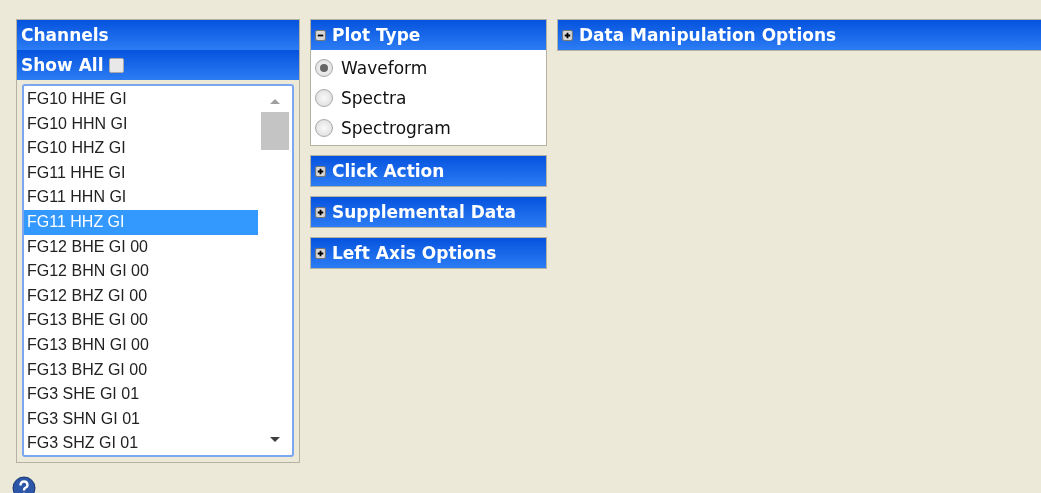 Image resolution: width=1041 pixels, height=493 pixels. What do you see at coordinates (141, 394) in the screenshot?
I see `channel-item: FG3 SHE GI 01` at bounding box center [141, 394].